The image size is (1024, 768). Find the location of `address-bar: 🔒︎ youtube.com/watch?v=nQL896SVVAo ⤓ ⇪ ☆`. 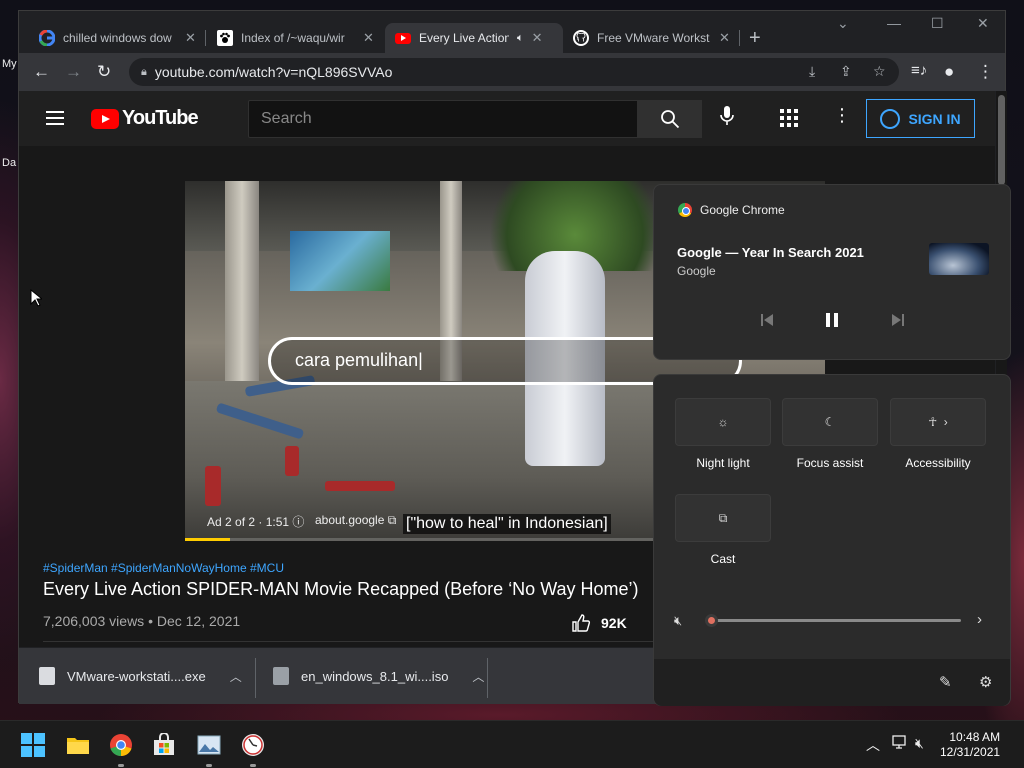

address-bar: 🔒︎ youtube.com/watch?v=nQL896SVVAo ⤓ ⇪ ☆ is located at coordinates (514, 72).